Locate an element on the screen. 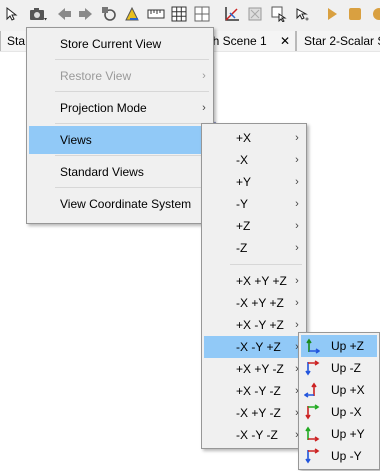  view-item-label: +X -Y +Z is located at coordinates (260, 325).